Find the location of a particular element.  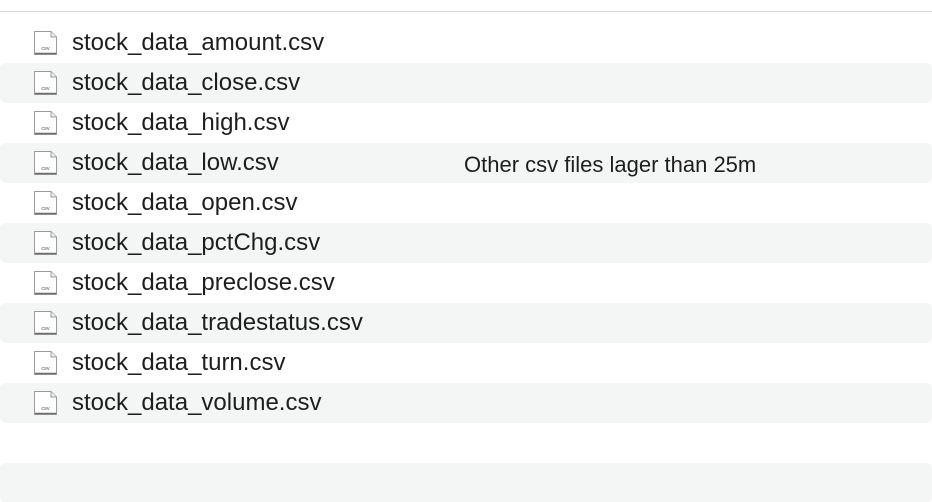

file-name: stock_data_tradestatus.csv is located at coordinates (217, 322).